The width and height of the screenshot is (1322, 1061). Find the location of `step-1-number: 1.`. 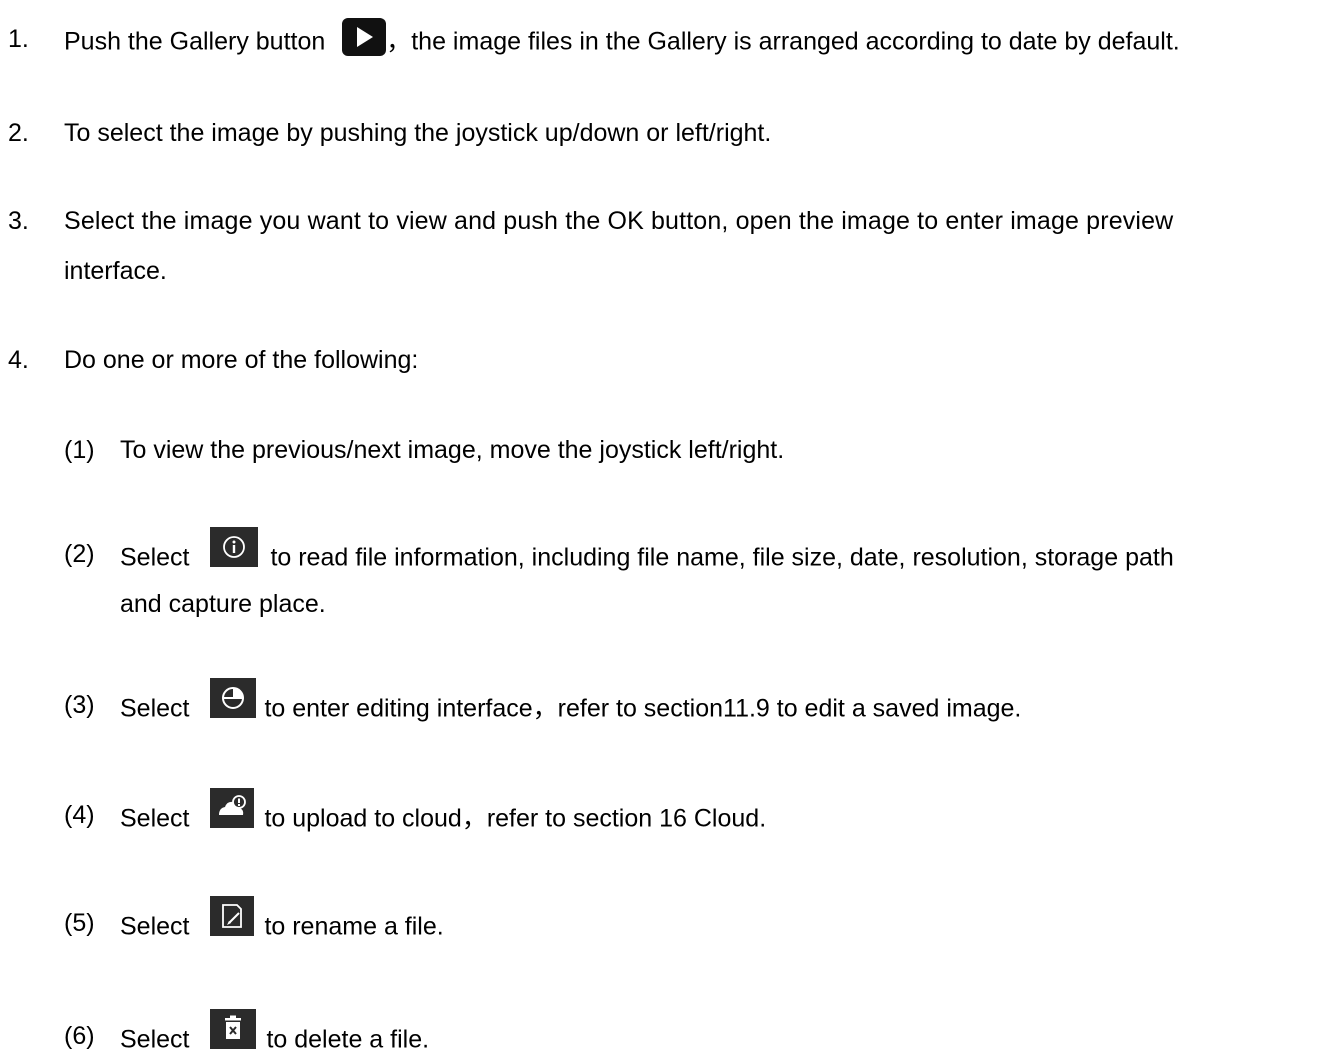

step-1-number: 1. is located at coordinates (18, 39).